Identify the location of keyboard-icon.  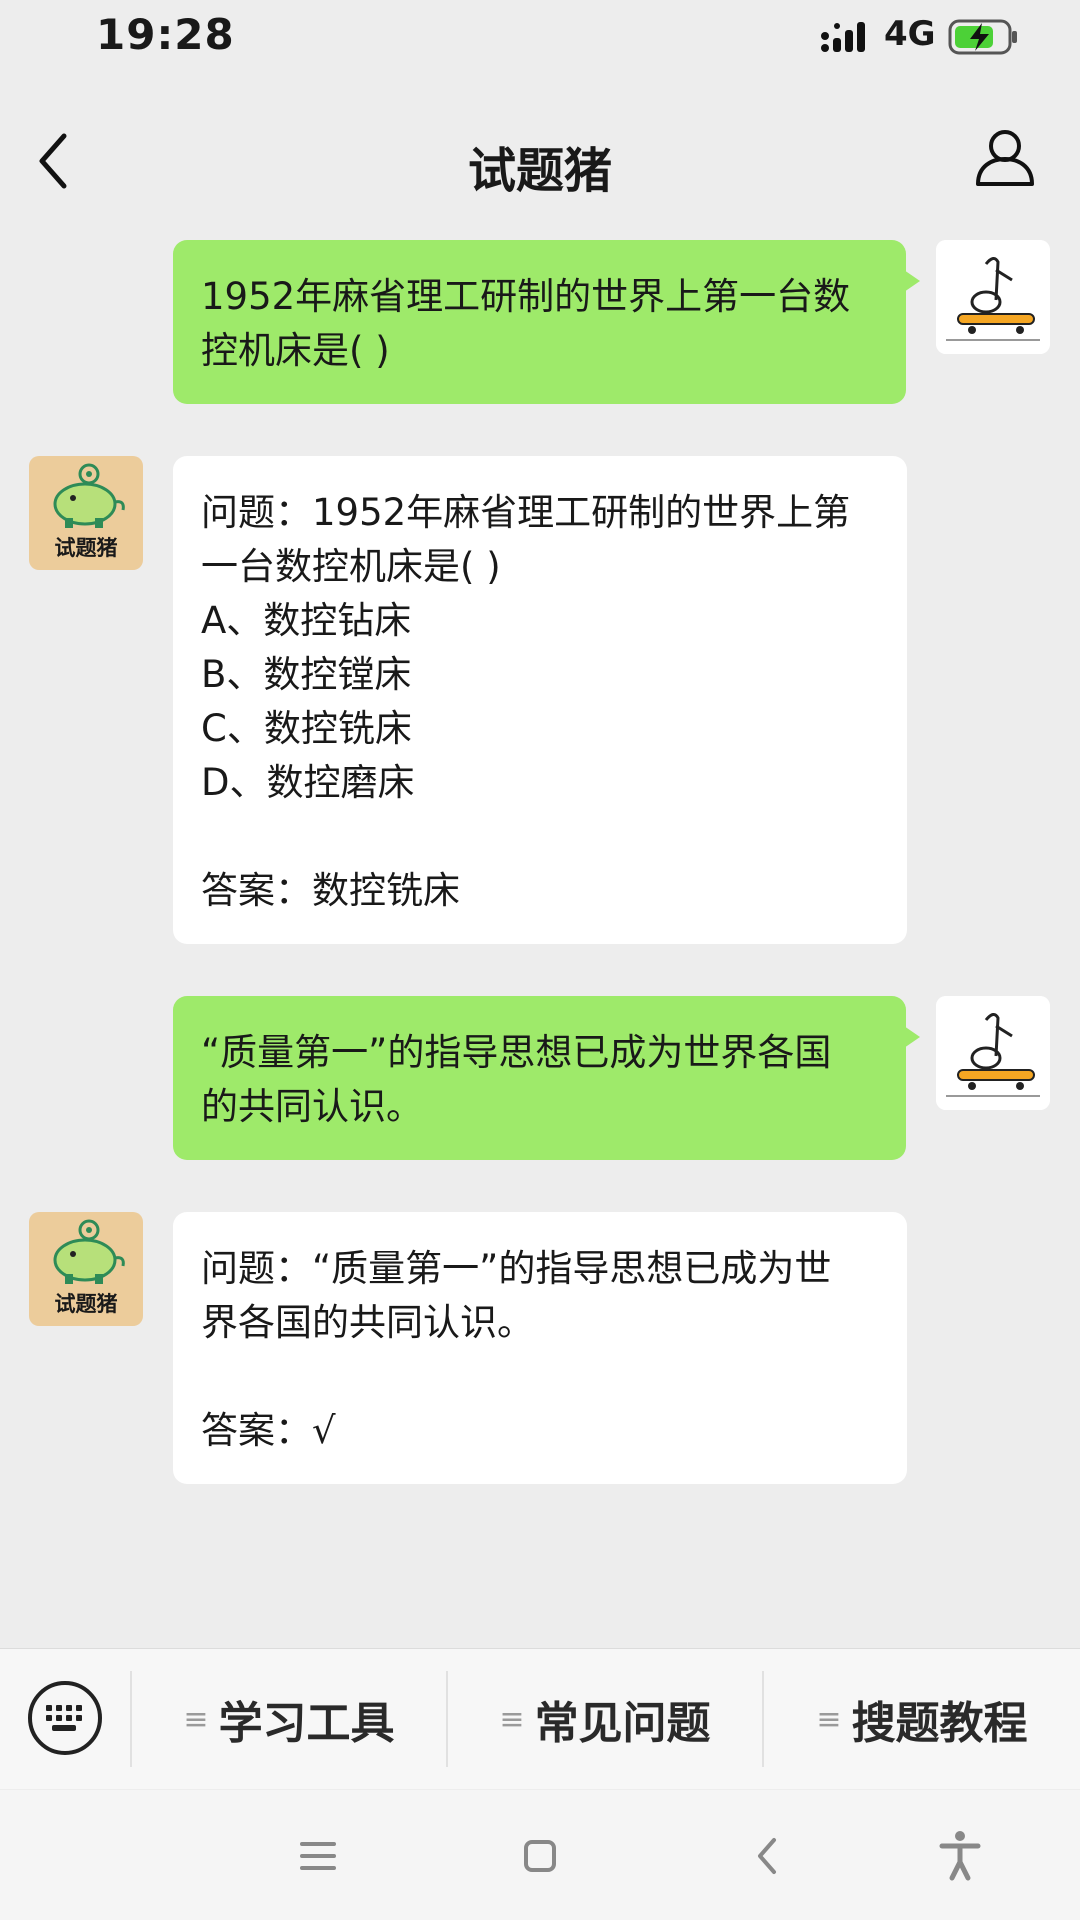
(64, 1718).